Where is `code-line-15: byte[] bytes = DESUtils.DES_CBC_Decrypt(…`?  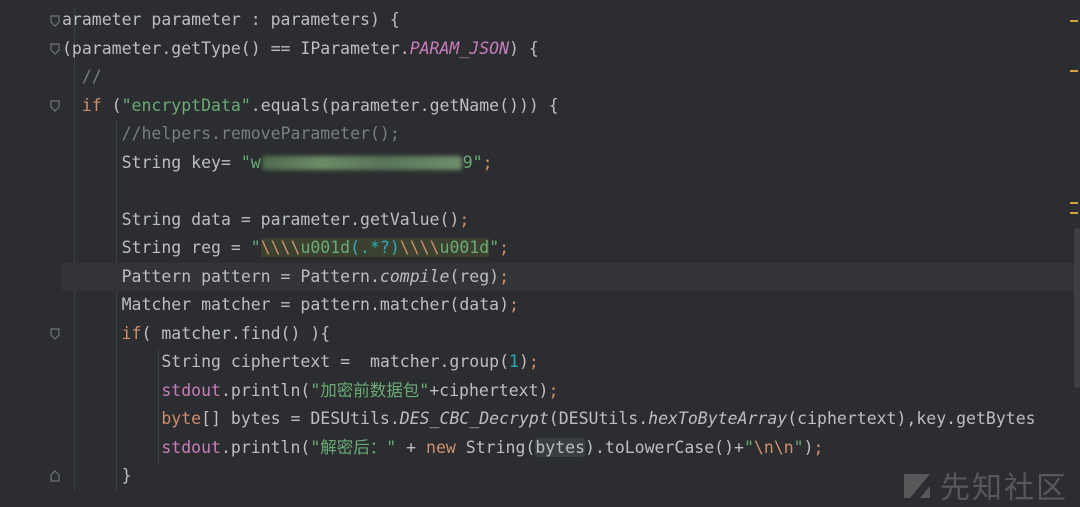
code-line-15: byte[] bytes = DESUtils.DES_CBC_Decrypt(… is located at coordinates (598, 418).